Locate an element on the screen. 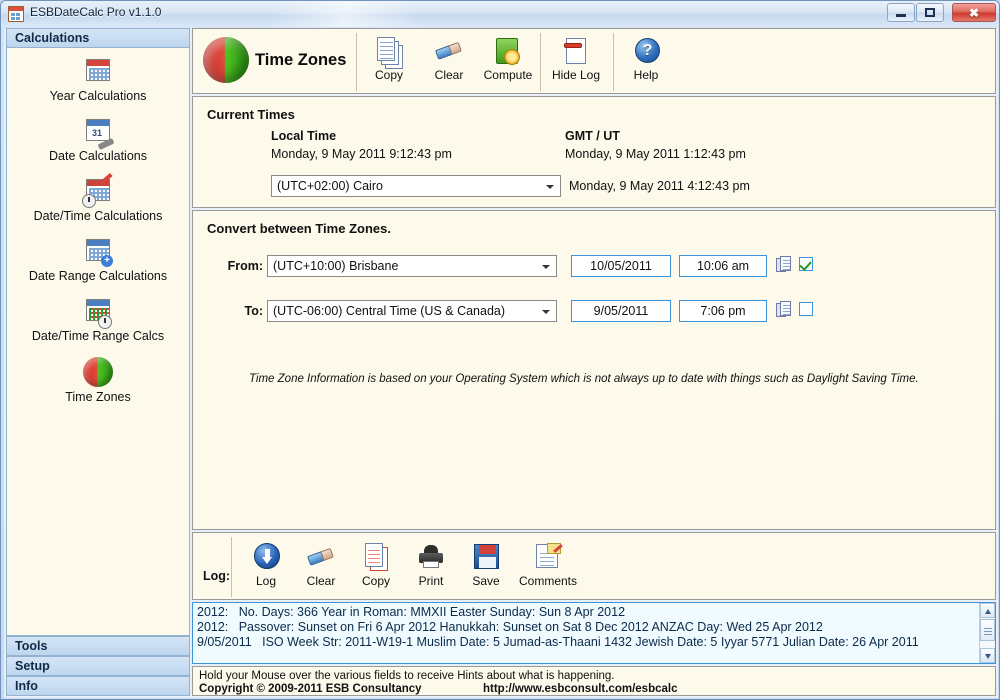 The image size is (1000, 700). sidebar-item-date-calculations: 31 Date Calculations is located at coordinates (98, 139).